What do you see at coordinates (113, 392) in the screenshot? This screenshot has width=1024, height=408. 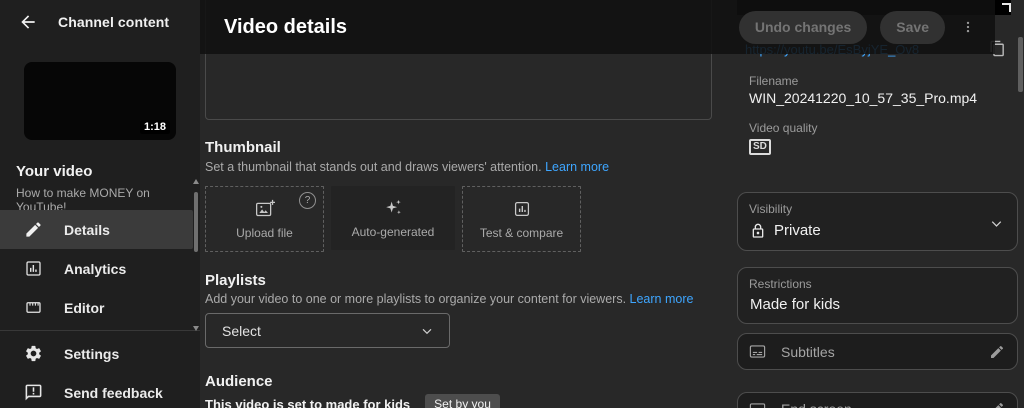 I see `sidebar-item-label: Send feedback` at bounding box center [113, 392].